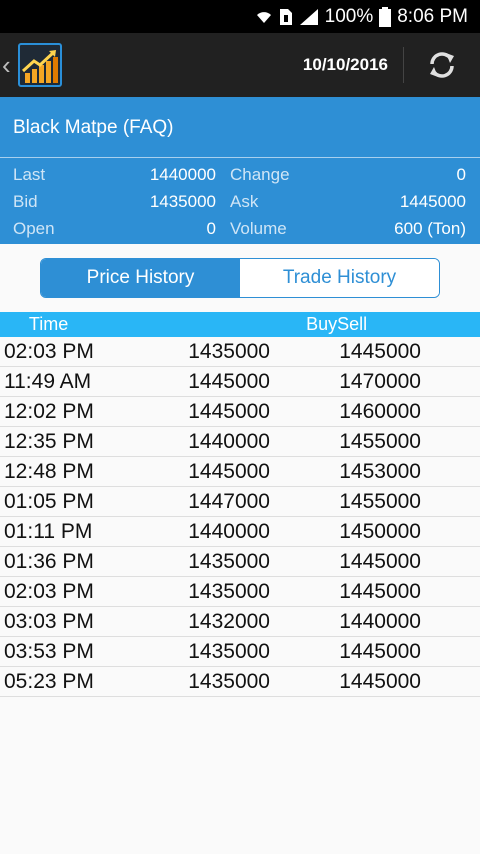 The width and height of the screenshot is (480, 854). I want to click on row-buy: 1432000, so click(229, 621).